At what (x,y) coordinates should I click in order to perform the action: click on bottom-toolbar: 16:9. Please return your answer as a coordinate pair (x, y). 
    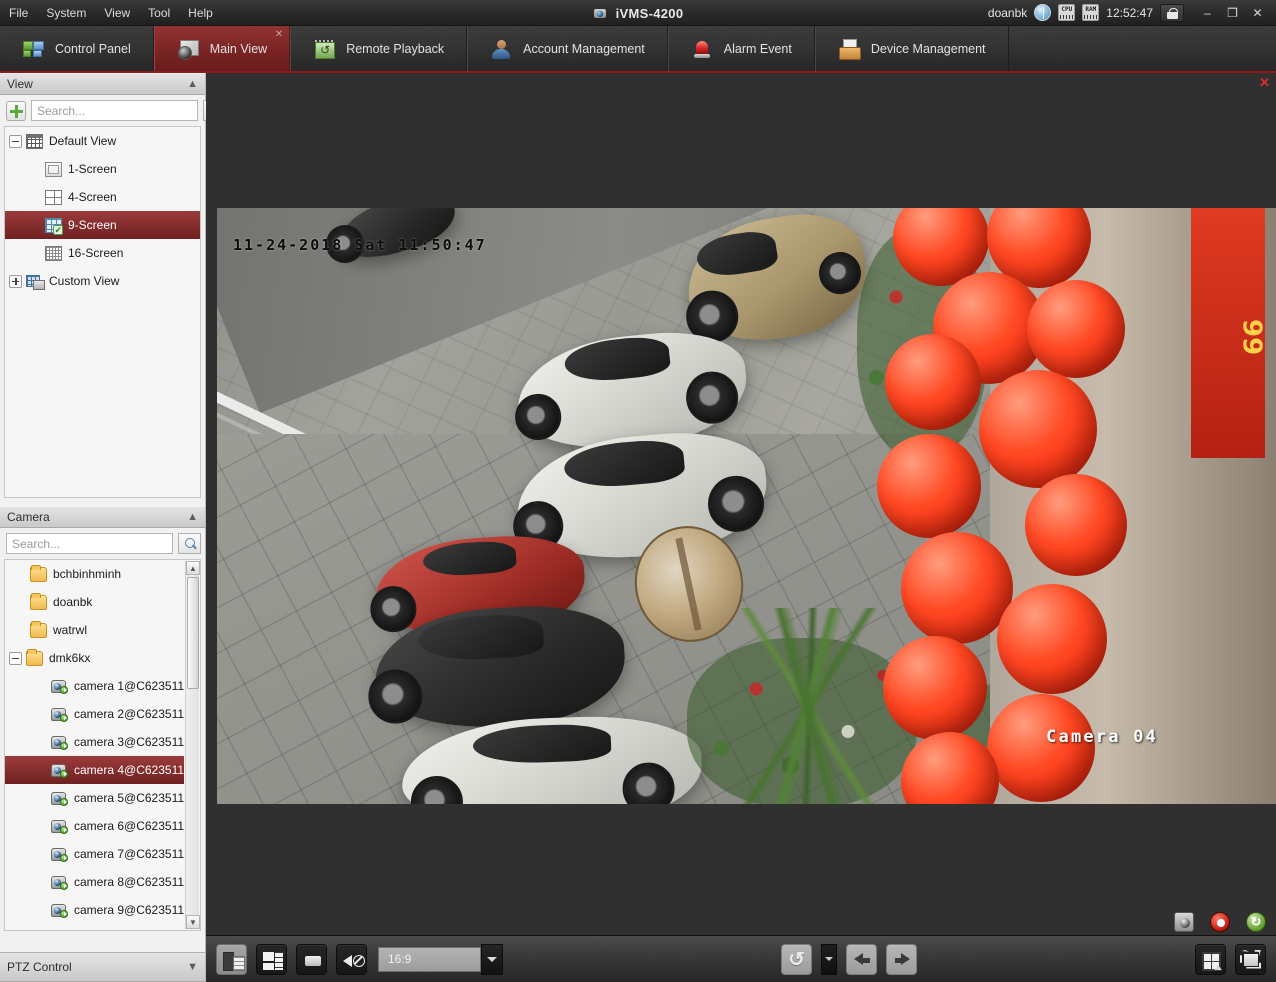
    Looking at the image, I should click on (741, 958).